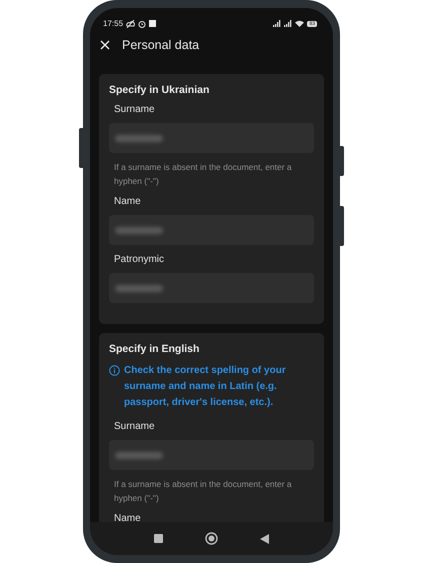 The width and height of the screenshot is (423, 563). I want to click on recents-button, so click(158, 538).